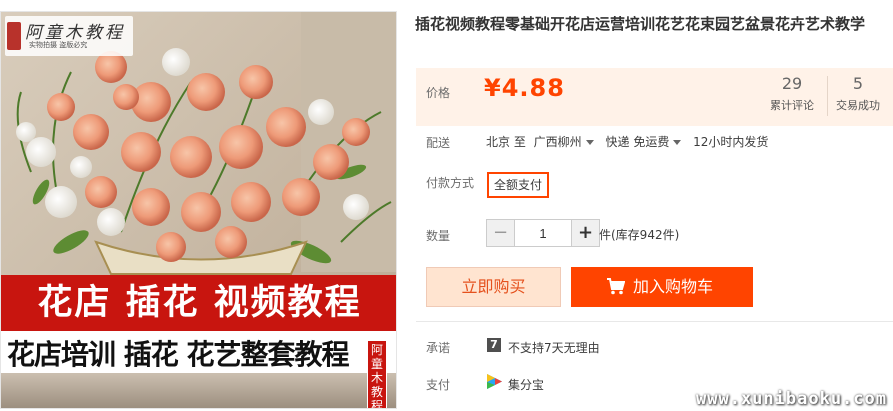 The width and height of the screenshot is (893, 411). Describe the element at coordinates (792, 83) in the screenshot. I see `reviews-count: 29` at that location.